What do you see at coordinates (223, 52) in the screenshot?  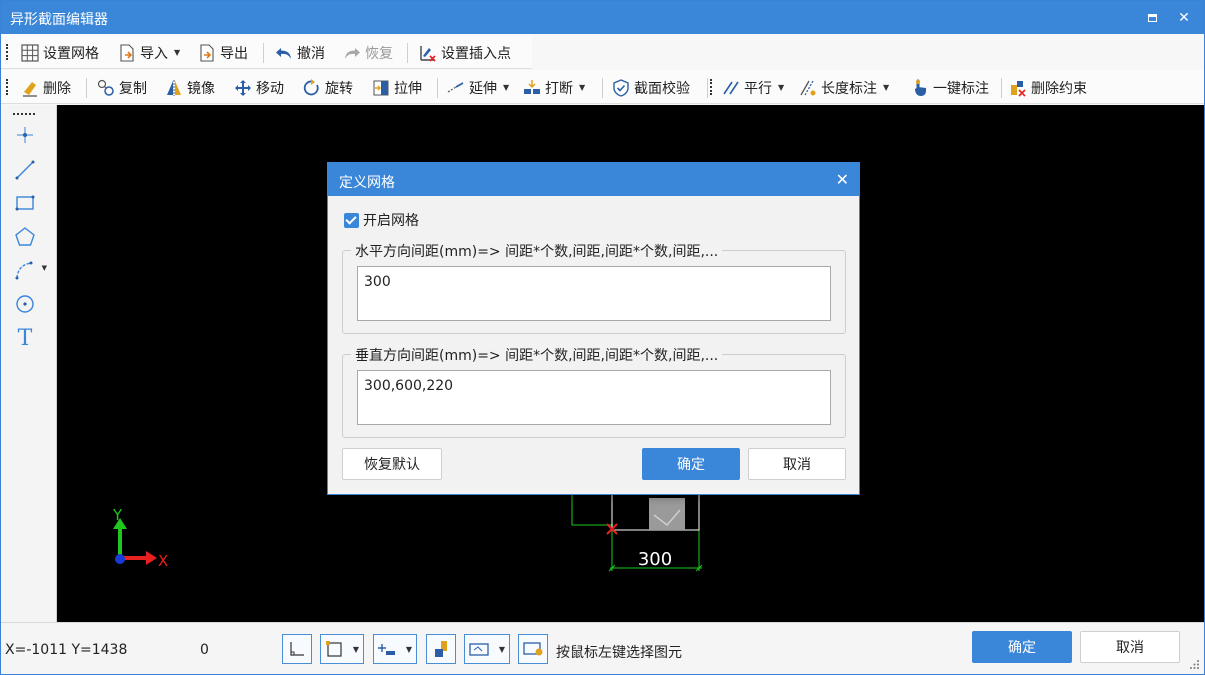 I see `export-button: 导出` at bounding box center [223, 52].